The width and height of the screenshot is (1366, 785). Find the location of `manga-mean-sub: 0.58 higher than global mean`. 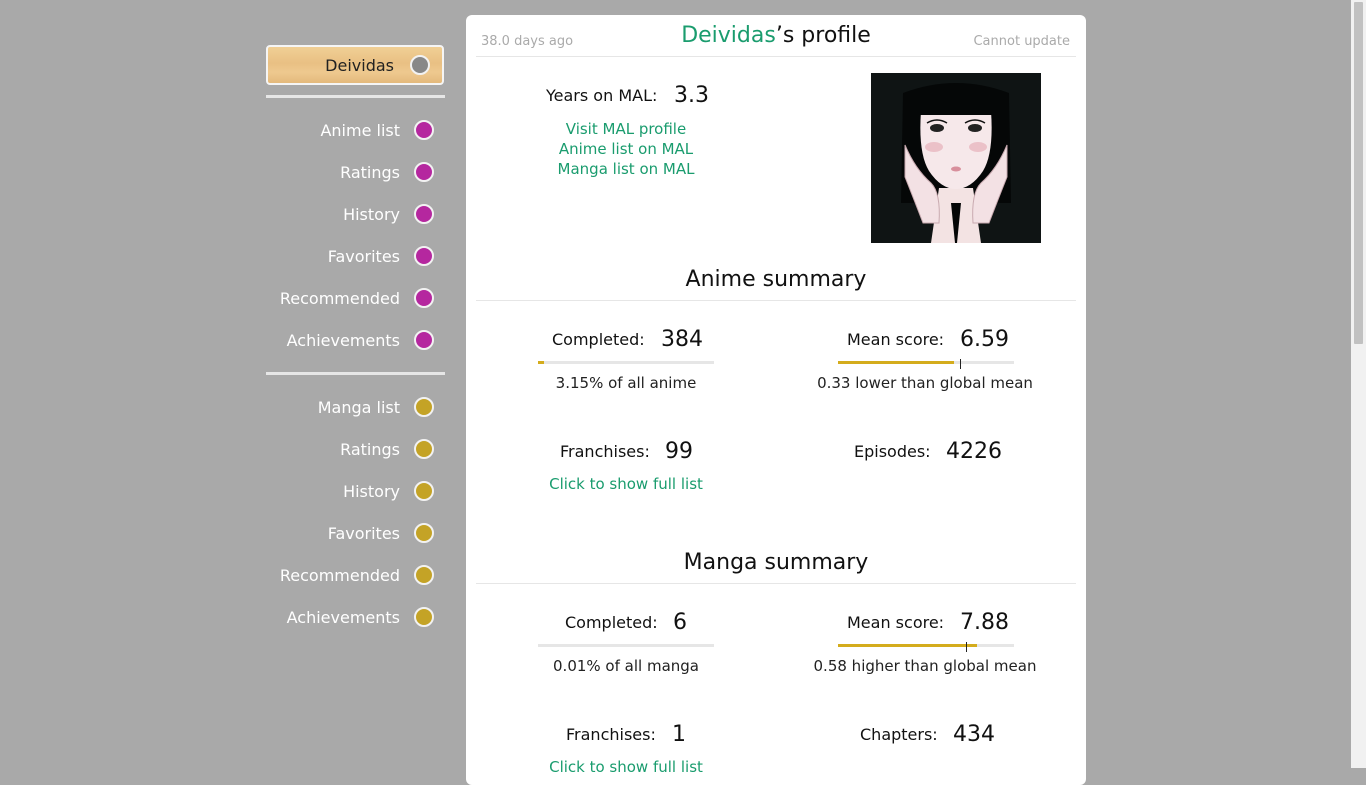

manga-mean-sub: 0.58 higher than global mean is located at coordinates (925, 666).